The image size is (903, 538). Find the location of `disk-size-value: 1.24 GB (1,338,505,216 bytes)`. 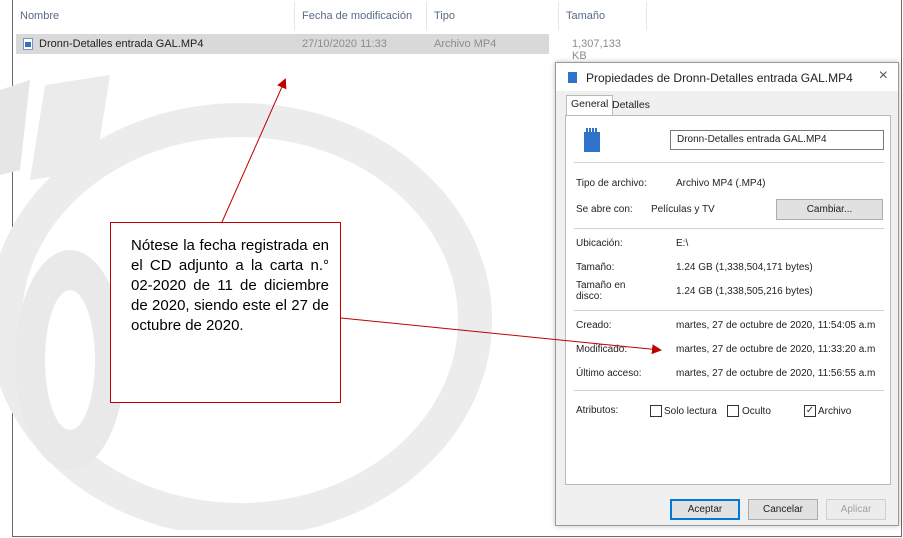

disk-size-value: 1.24 GB (1,338,505,216 bytes) is located at coordinates (744, 291).